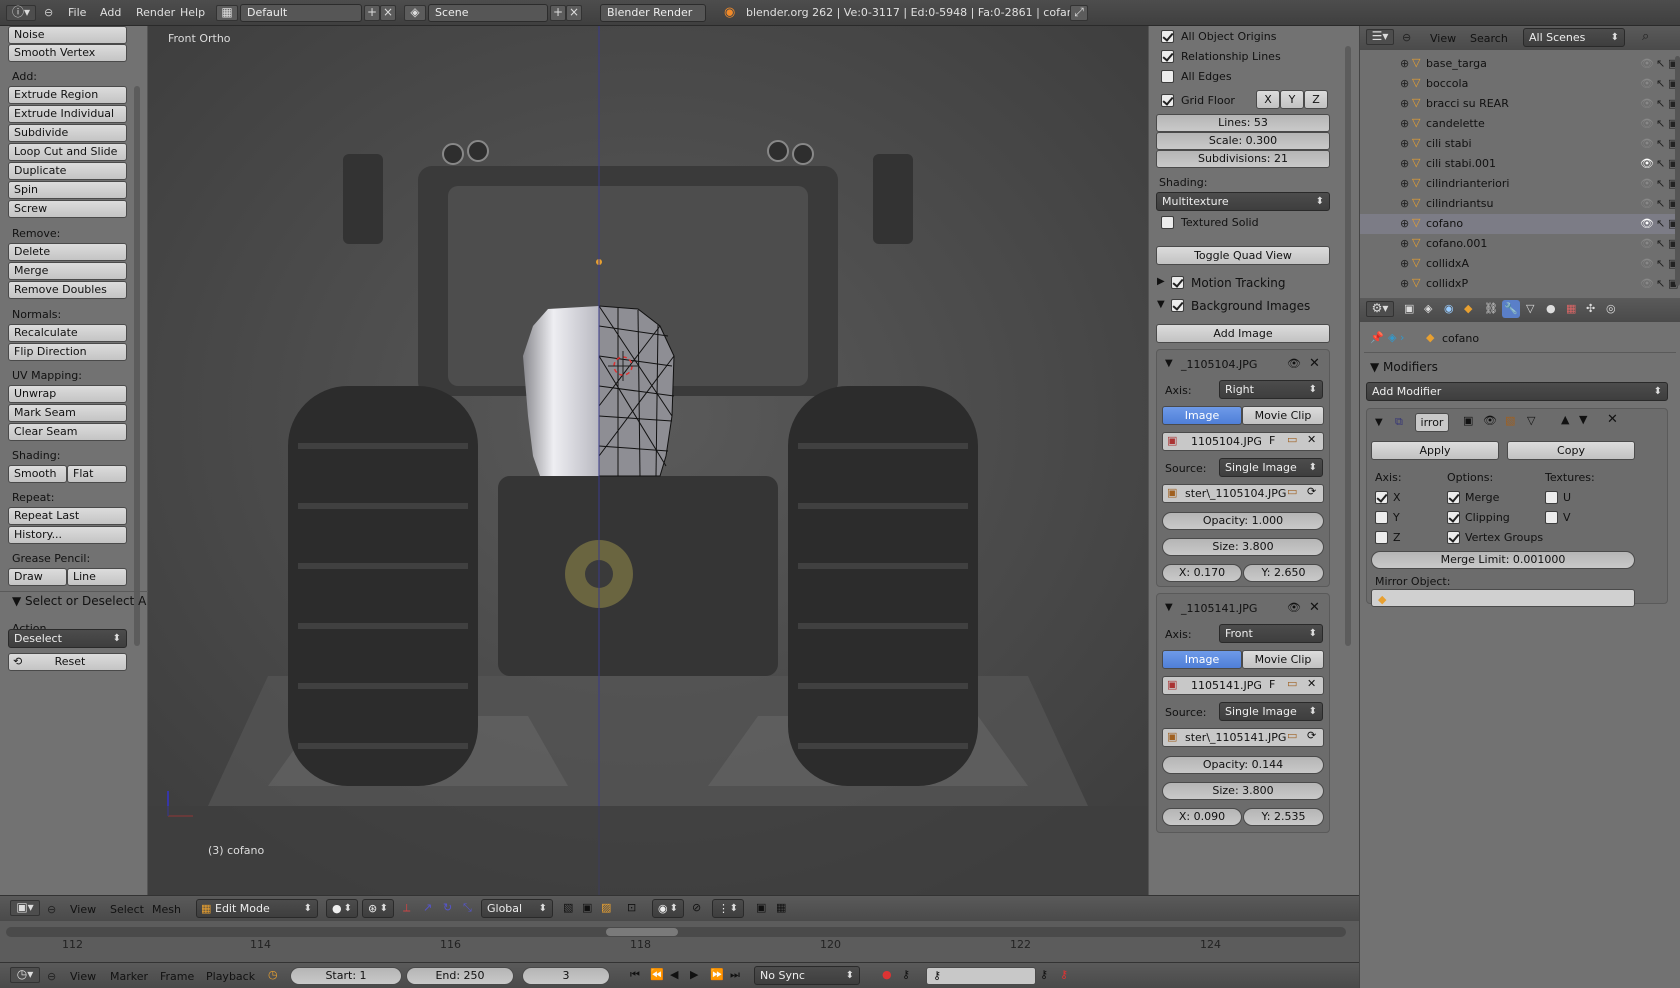  I want to click on object-tab-icon: ◆, so click(1468, 308).